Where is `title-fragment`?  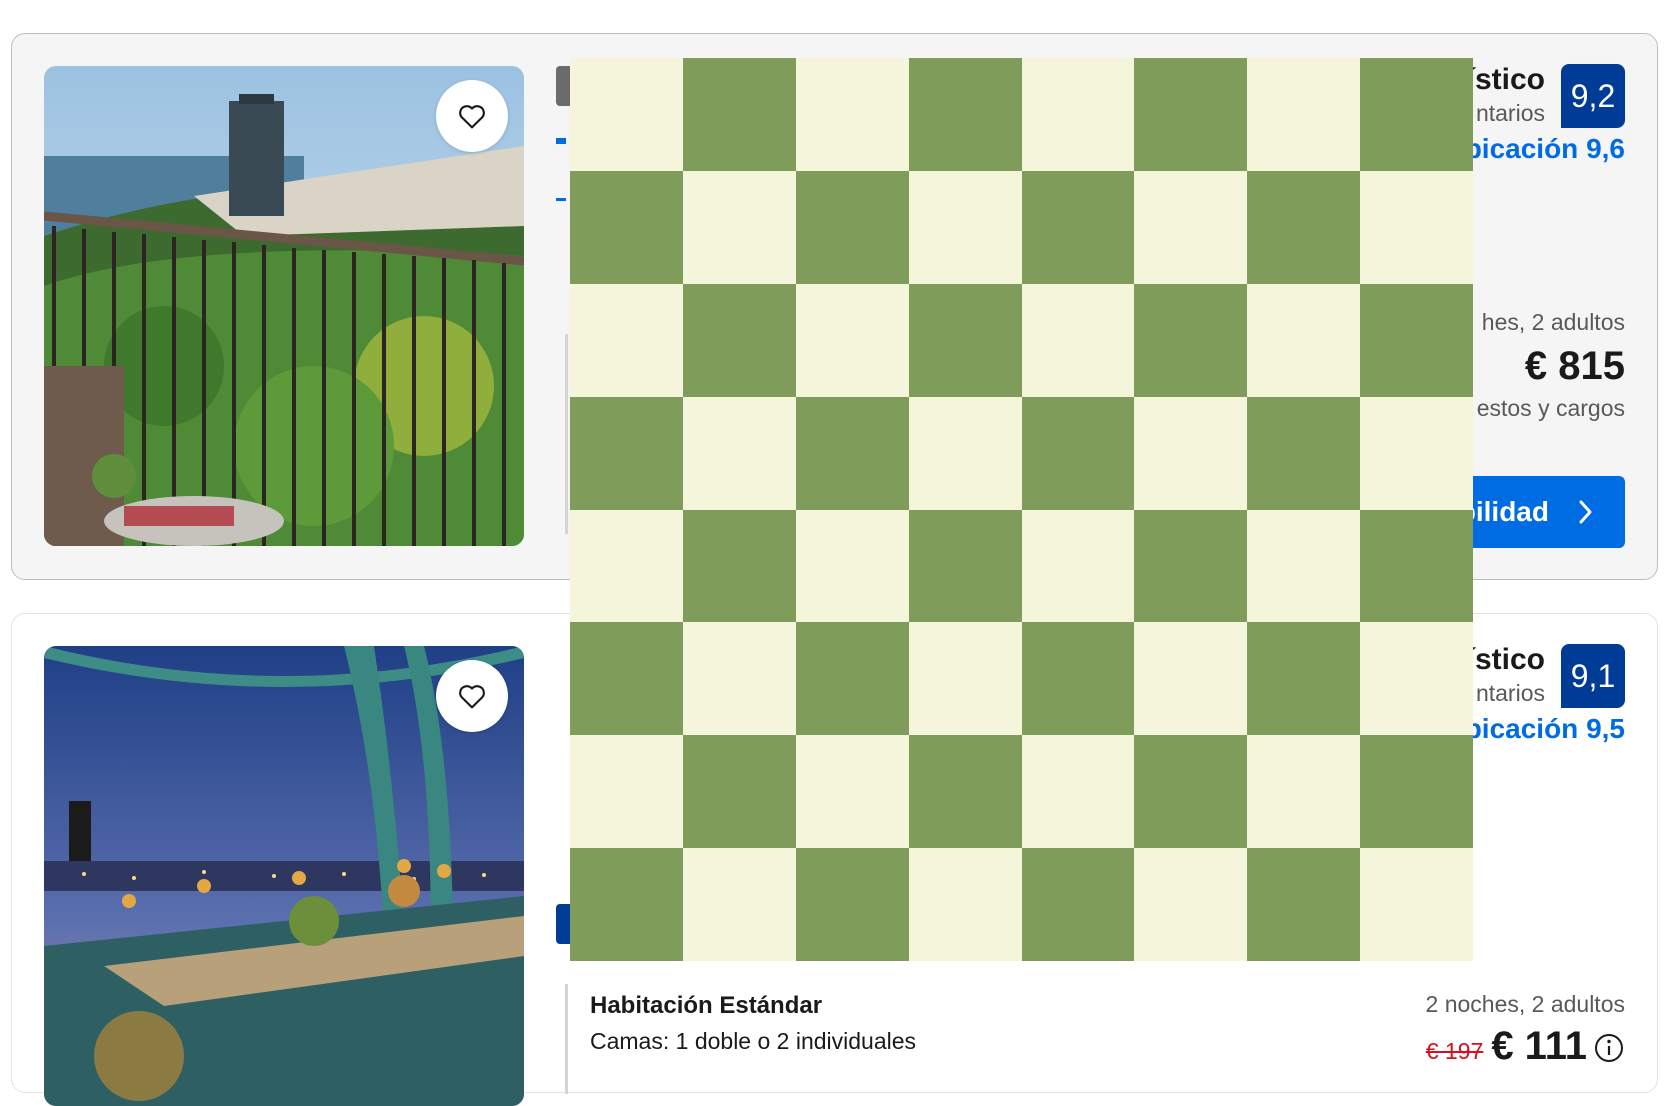
title-fragment is located at coordinates (561, 141).